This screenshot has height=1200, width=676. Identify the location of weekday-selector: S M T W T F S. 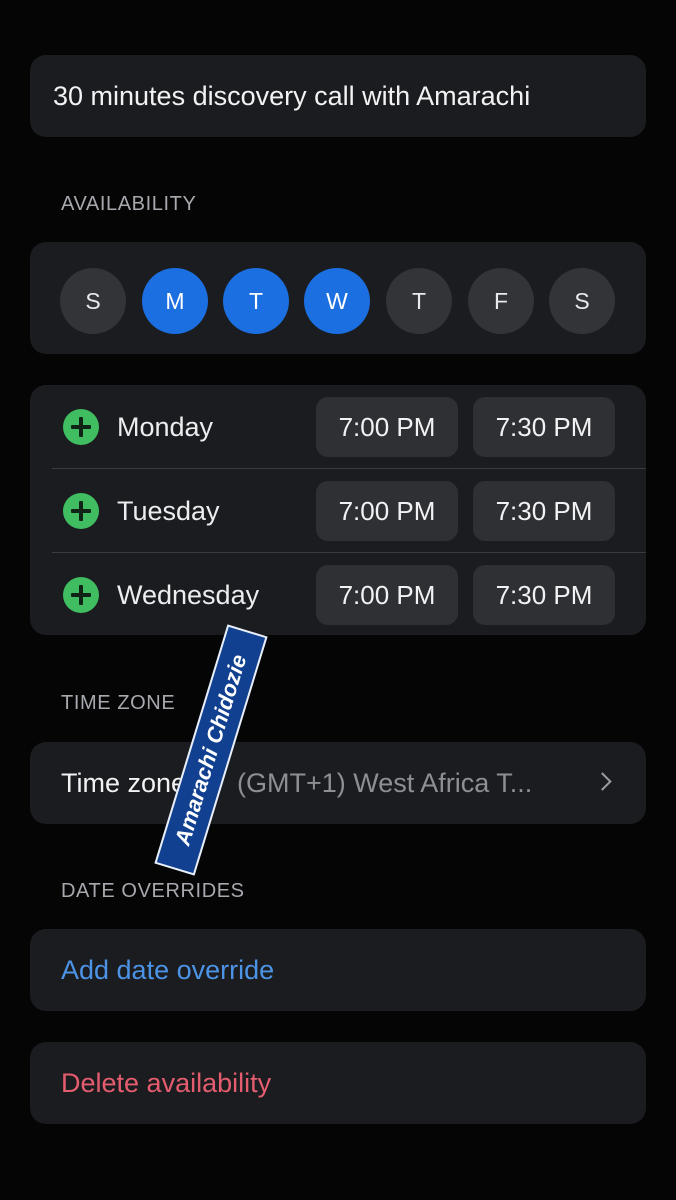
(338, 298).